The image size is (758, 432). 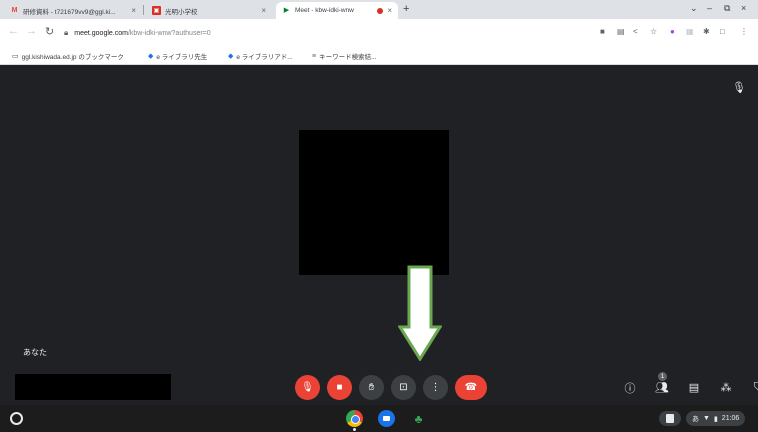 What do you see at coordinates (730, 418) in the screenshot?
I see `clock: 21:06` at bounding box center [730, 418].